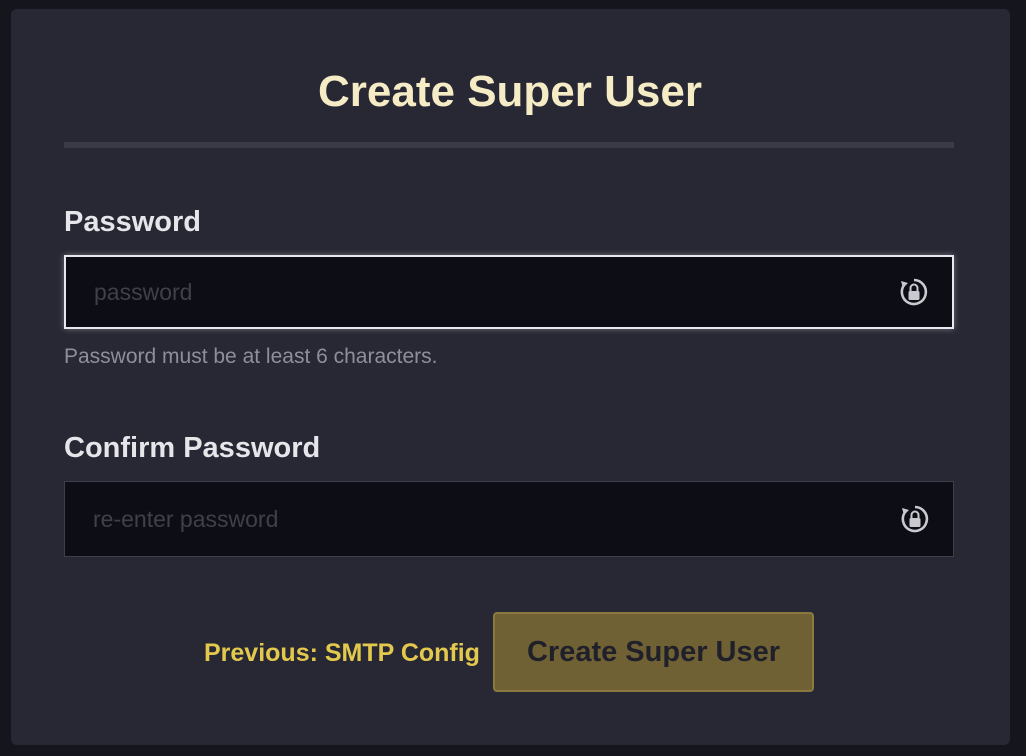 The height and width of the screenshot is (756, 1026). I want to click on password-label: Password, so click(132, 222).